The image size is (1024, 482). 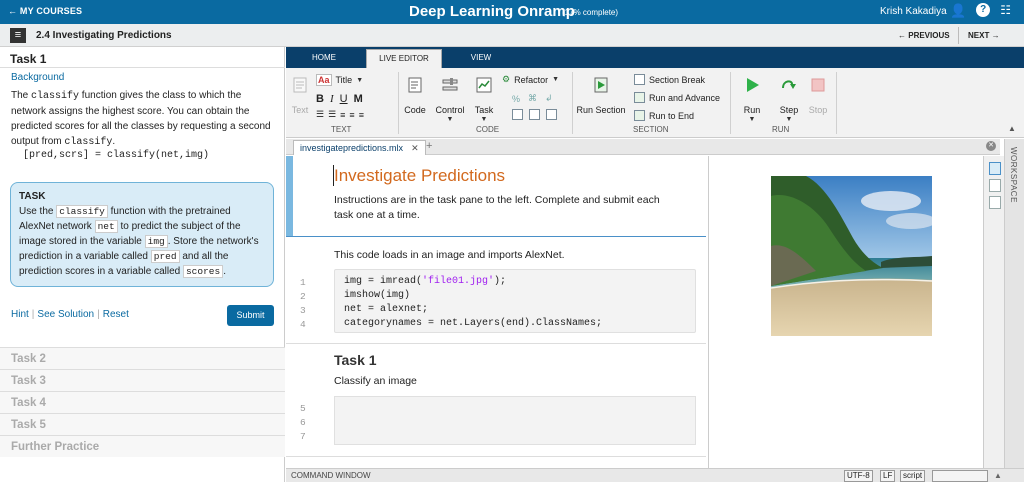 What do you see at coordinates (142, 424) in the screenshot?
I see `task-list-item: Task 5` at bounding box center [142, 424].